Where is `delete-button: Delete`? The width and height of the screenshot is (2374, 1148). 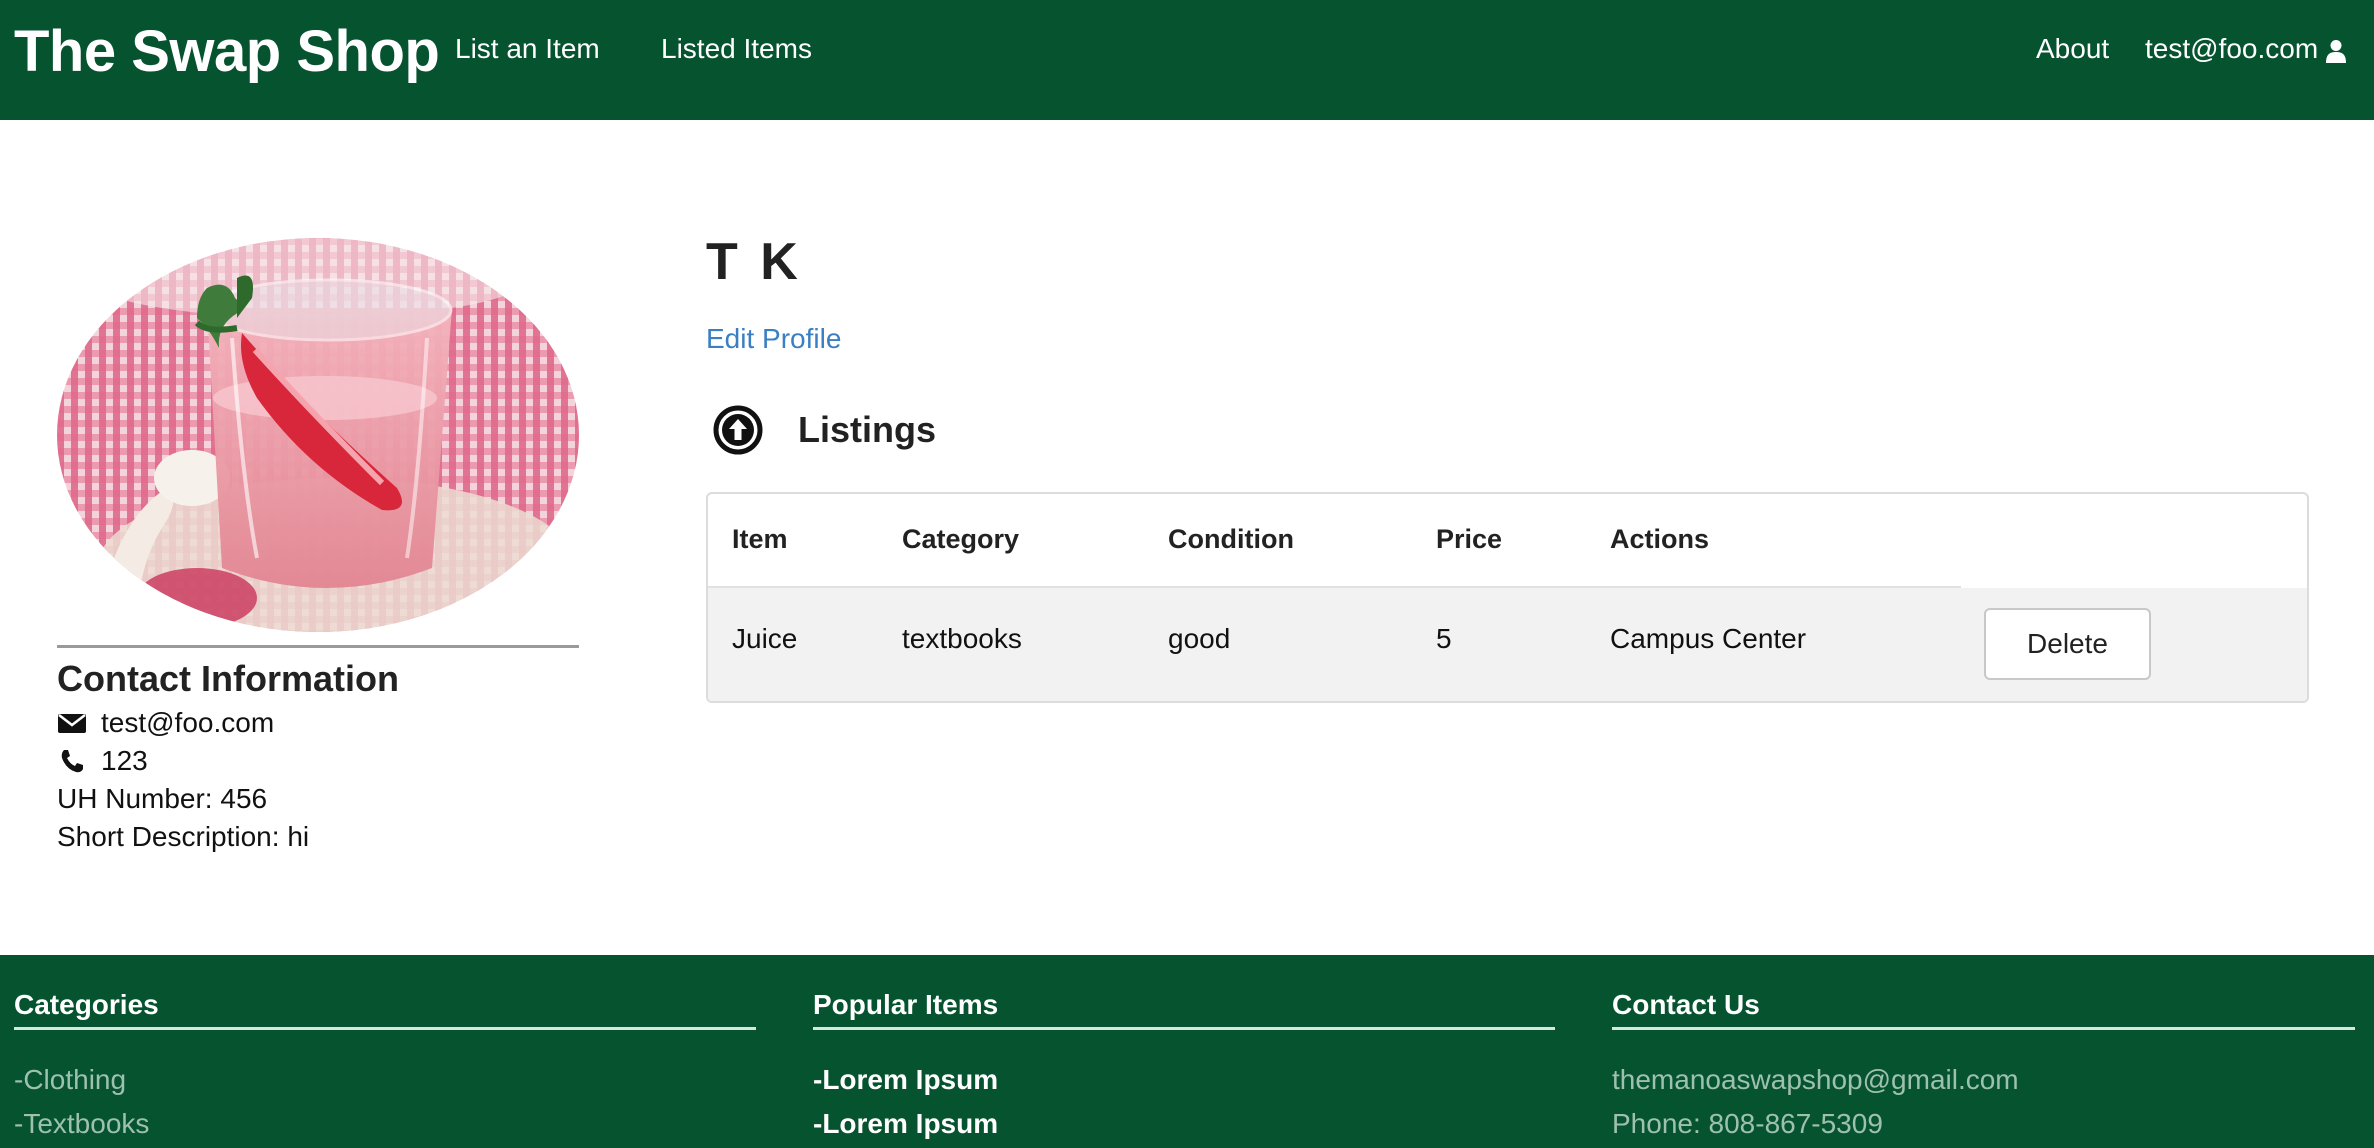
delete-button: Delete is located at coordinates (2067, 644).